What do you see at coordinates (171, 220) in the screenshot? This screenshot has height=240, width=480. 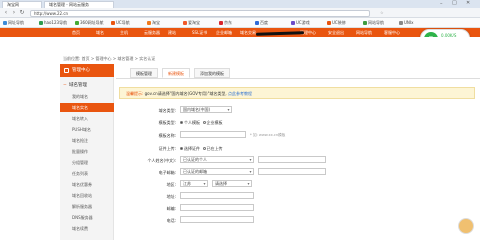 I see `phone-label: 电话:` at bounding box center [171, 220].